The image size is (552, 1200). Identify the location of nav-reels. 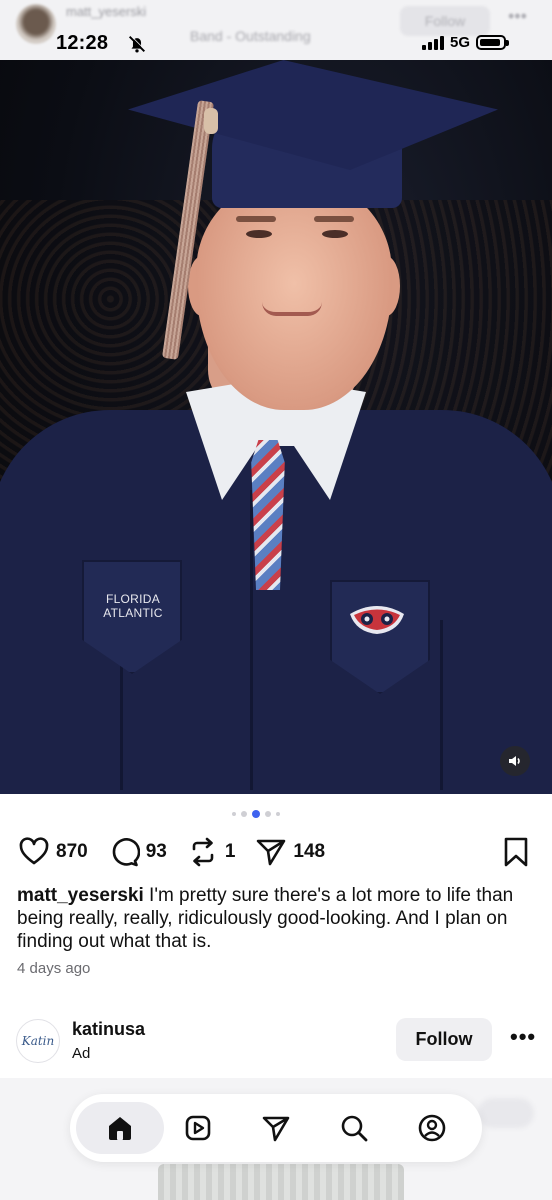
(198, 1128).